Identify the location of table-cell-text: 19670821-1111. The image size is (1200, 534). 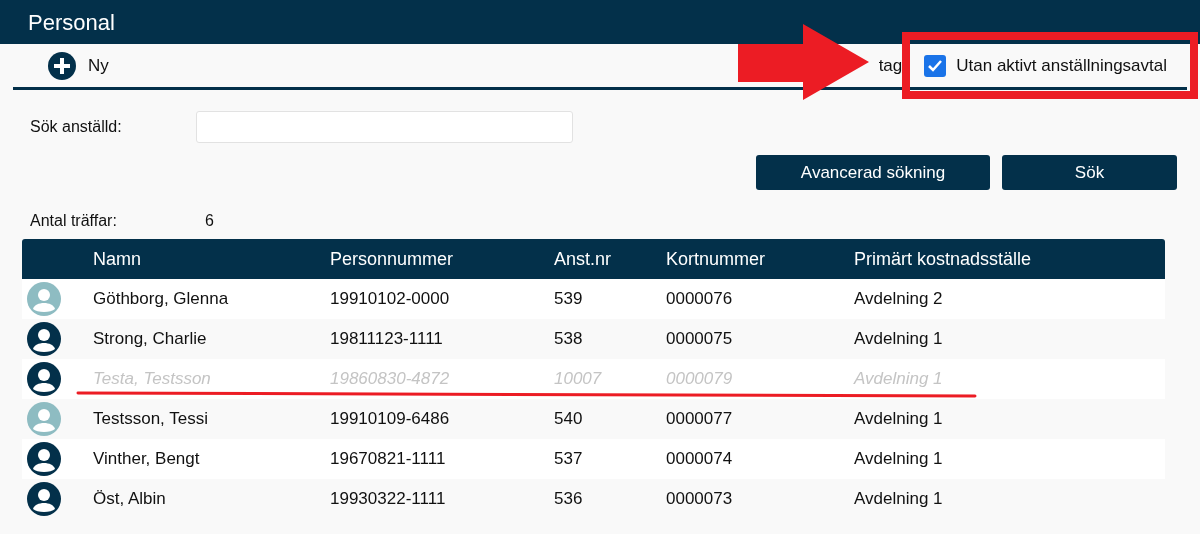
(388, 459).